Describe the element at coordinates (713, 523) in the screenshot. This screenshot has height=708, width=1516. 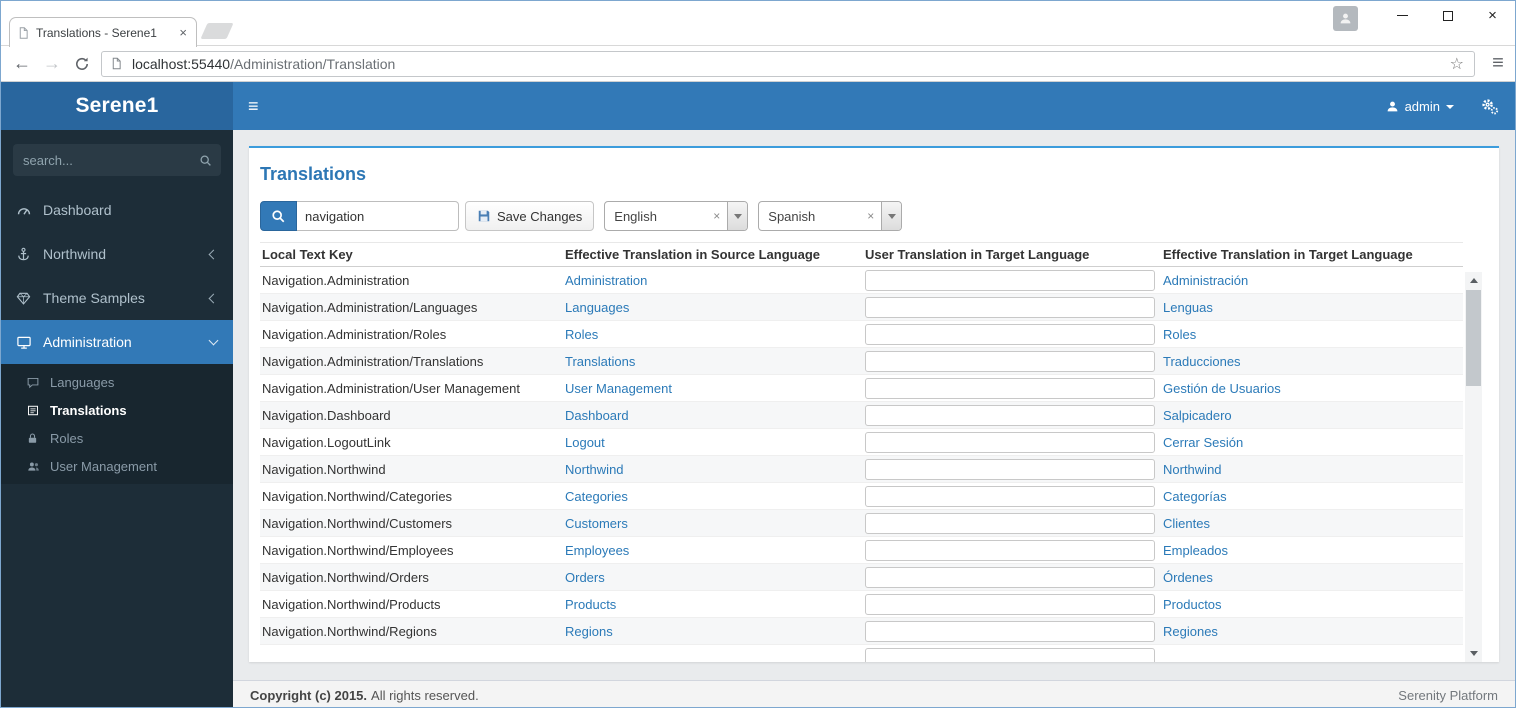
I see `source-translation-link: Customers` at that location.